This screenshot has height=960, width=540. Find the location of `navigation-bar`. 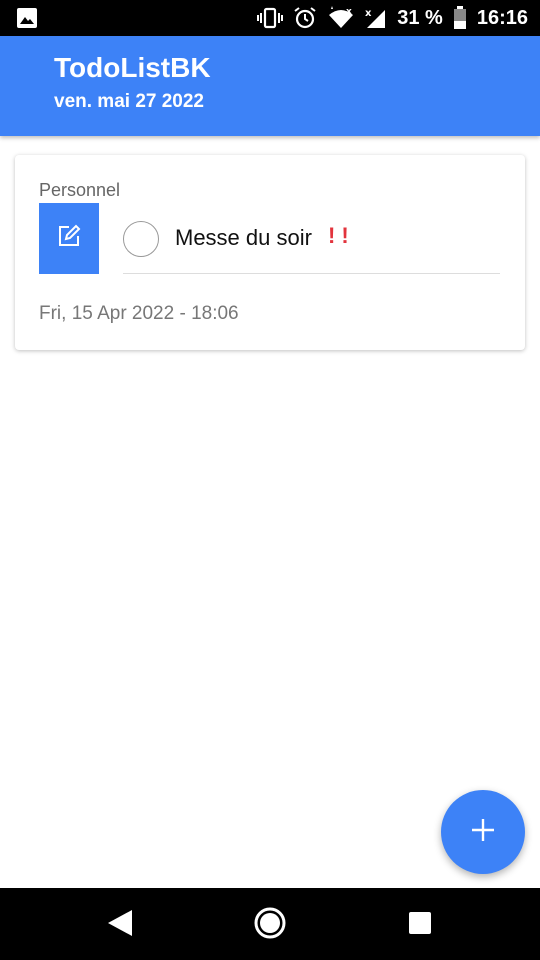

navigation-bar is located at coordinates (270, 924).